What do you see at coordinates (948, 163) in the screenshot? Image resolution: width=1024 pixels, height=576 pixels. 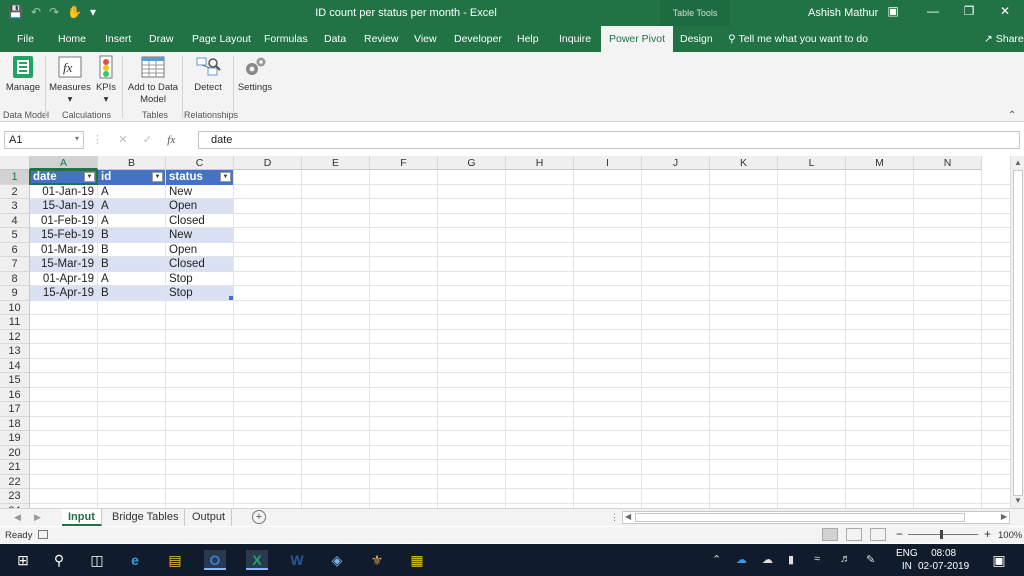 I see `column-header-n: N` at bounding box center [948, 163].